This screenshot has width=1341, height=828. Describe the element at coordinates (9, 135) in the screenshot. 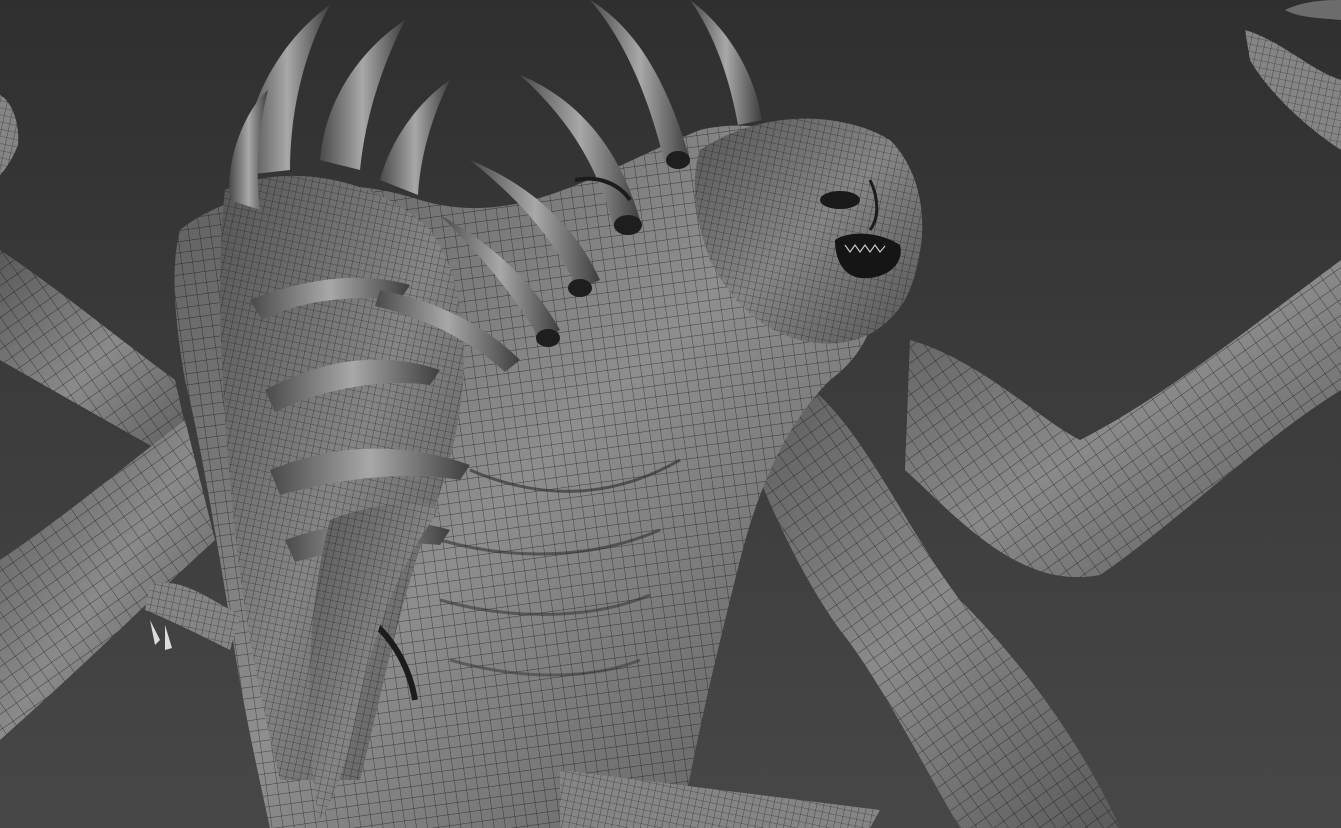

I see `left-hand-mesh` at that location.